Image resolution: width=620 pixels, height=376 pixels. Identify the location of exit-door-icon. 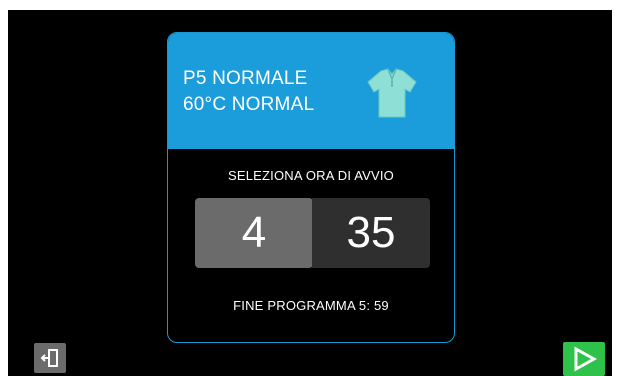
(49, 358).